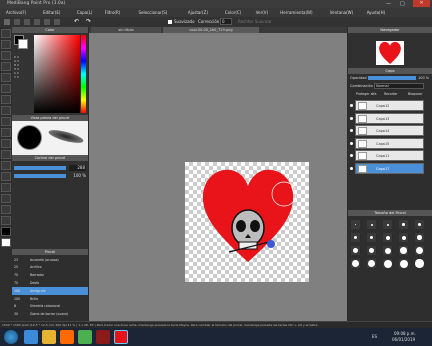 This screenshot has width=432, height=346. Describe the element at coordinates (50, 315) in the screenshot. I see `brush-item: 30 Goma de borrar (suave)` at that location.